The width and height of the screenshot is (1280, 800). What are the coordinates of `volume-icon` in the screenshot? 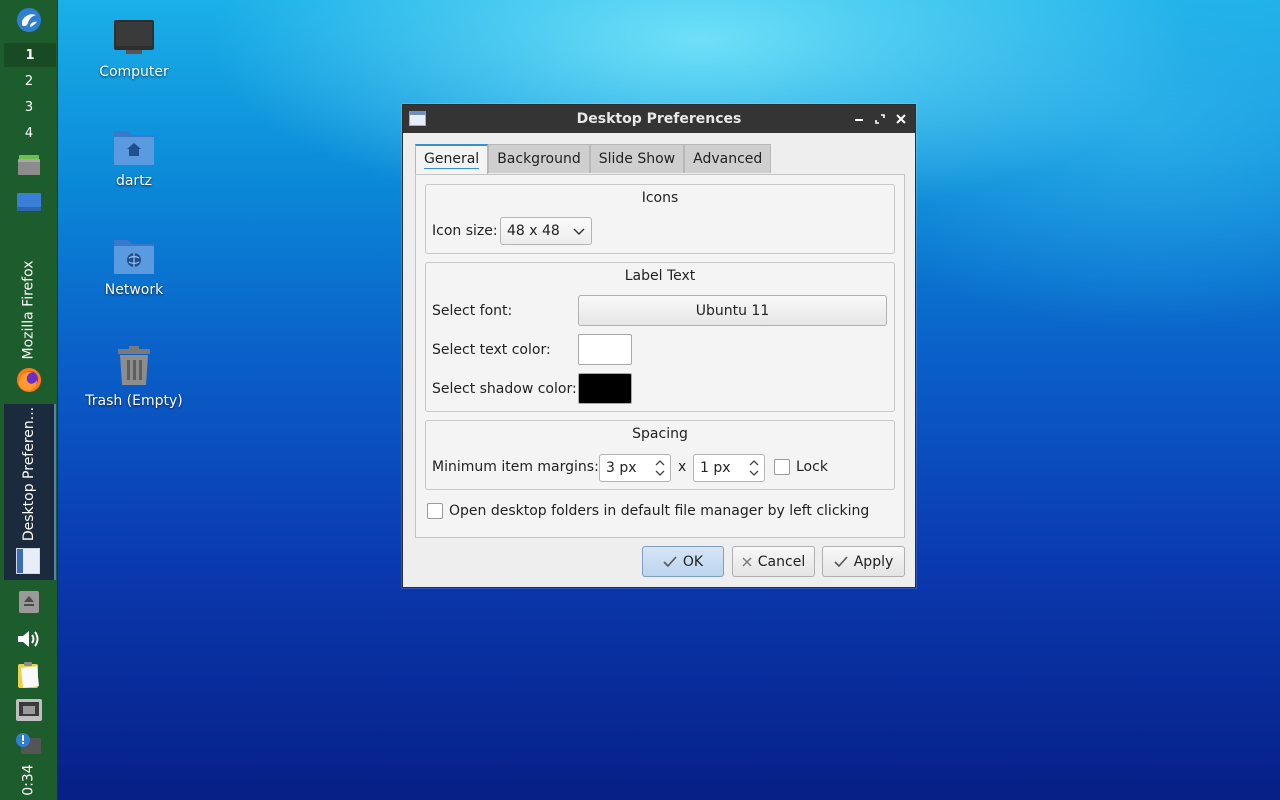 It's located at (28, 639).